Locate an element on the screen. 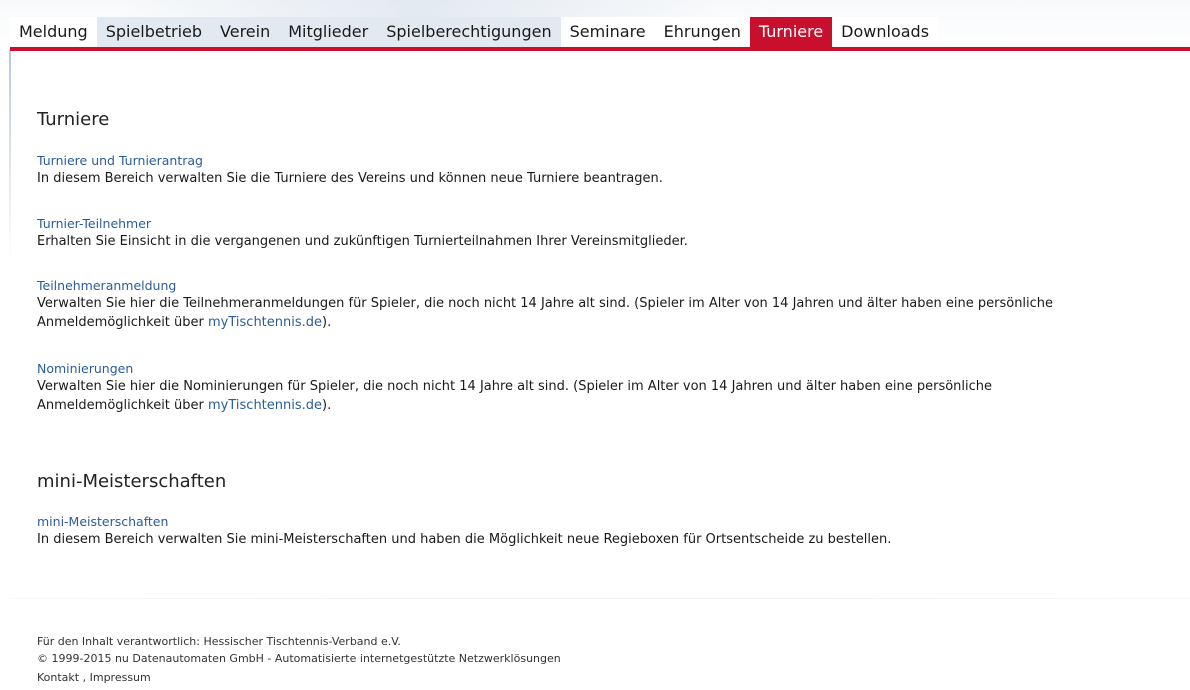 Image resolution: width=1190 pixels, height=690 pixels. link-nominierungen: Nominierungen is located at coordinates (85, 368).